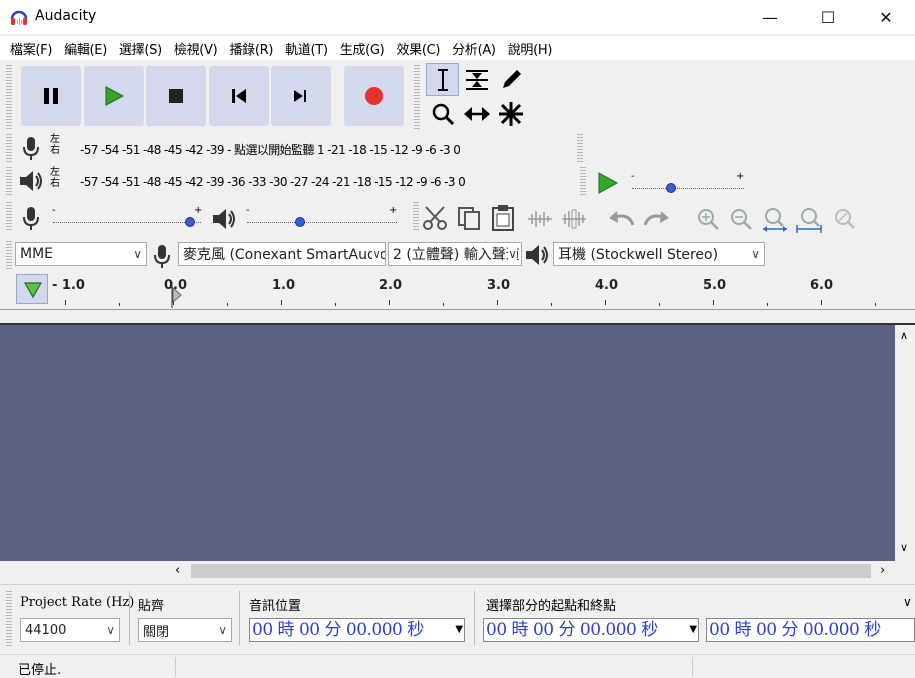 This screenshot has width=915, height=678. I want to click on project-rate-value: 44100, so click(46, 630).